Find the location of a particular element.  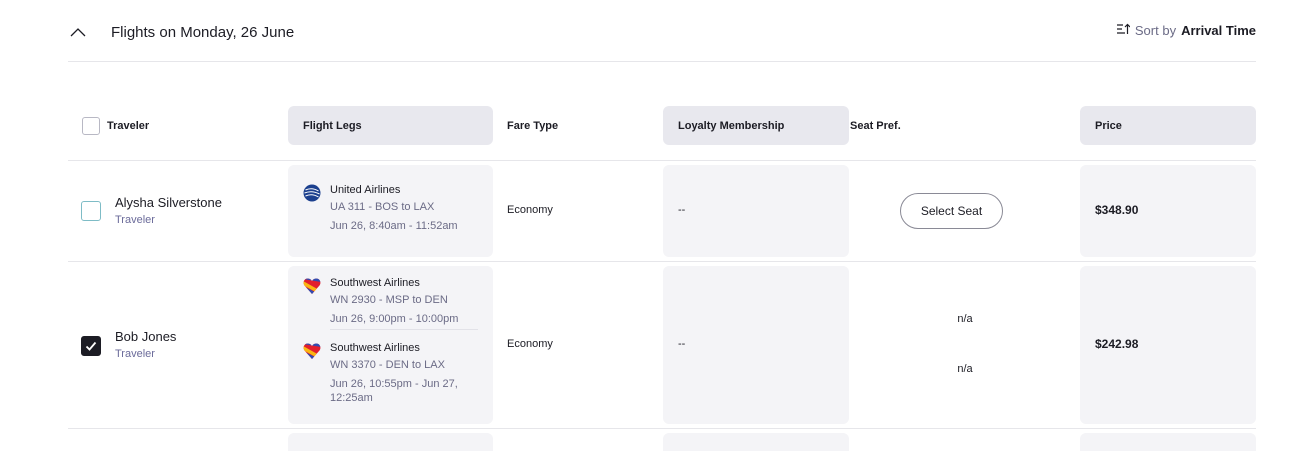

price-value: $348.90 is located at coordinates (1117, 210).